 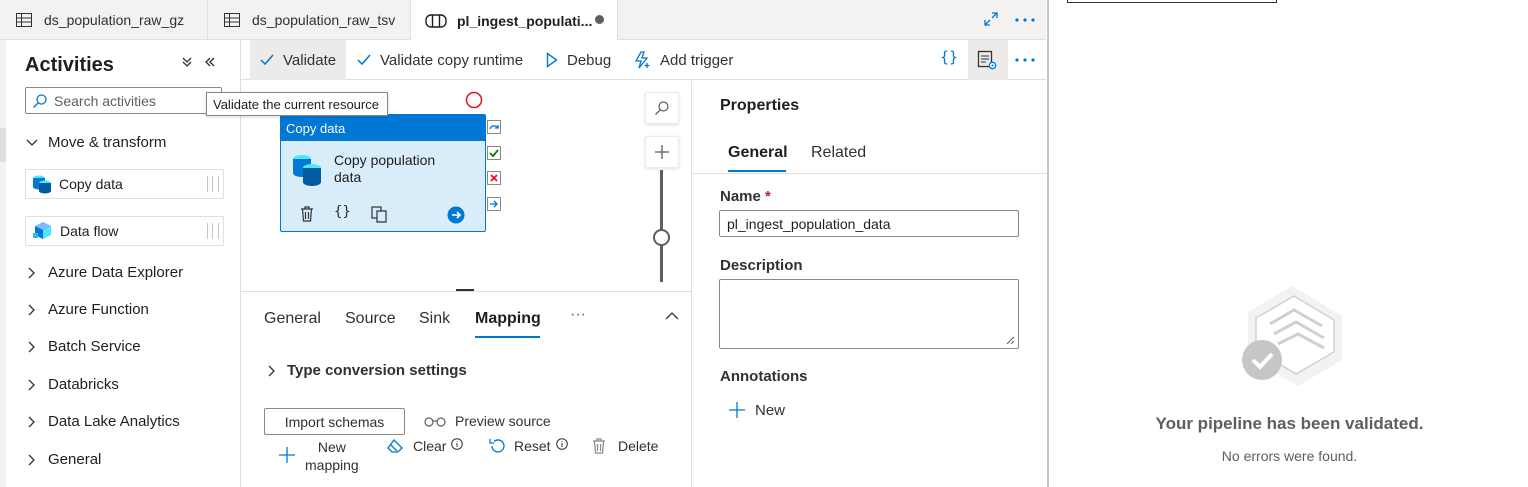 I want to click on tab-ds-population-raw-gz: ds_population_raw_gz, so click(x=104, y=20).